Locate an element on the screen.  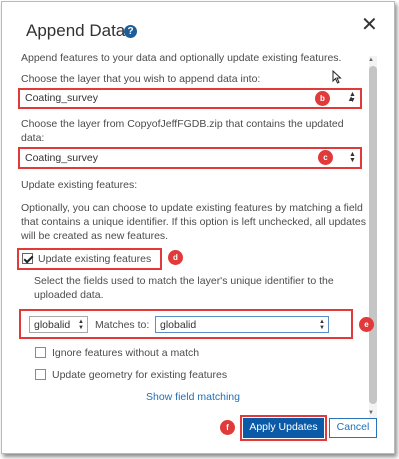
help-icon: ? is located at coordinates (130, 31).